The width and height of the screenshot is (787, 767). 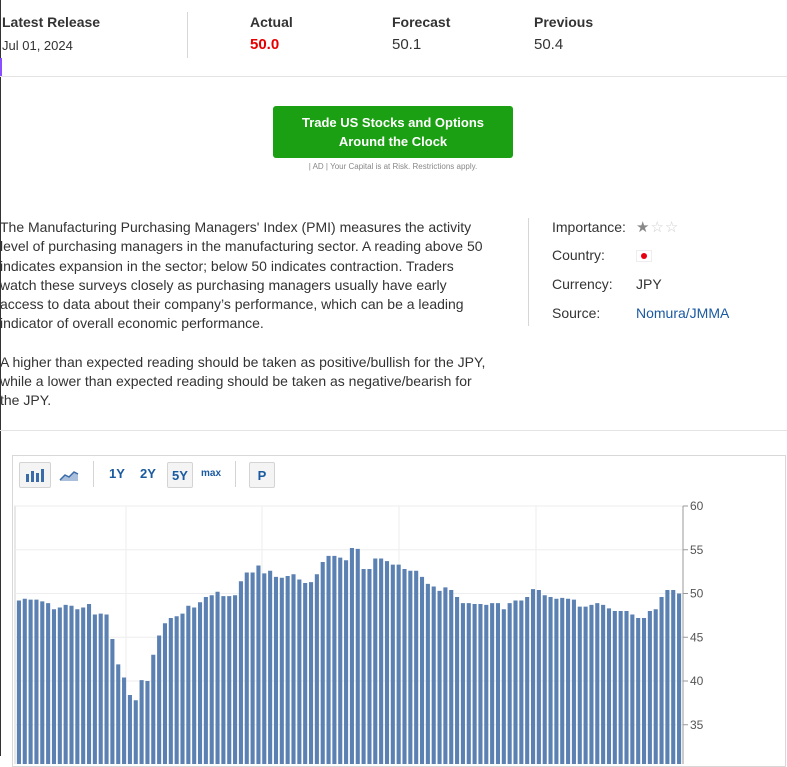 I want to click on area-chart-button, so click(x=69, y=475).